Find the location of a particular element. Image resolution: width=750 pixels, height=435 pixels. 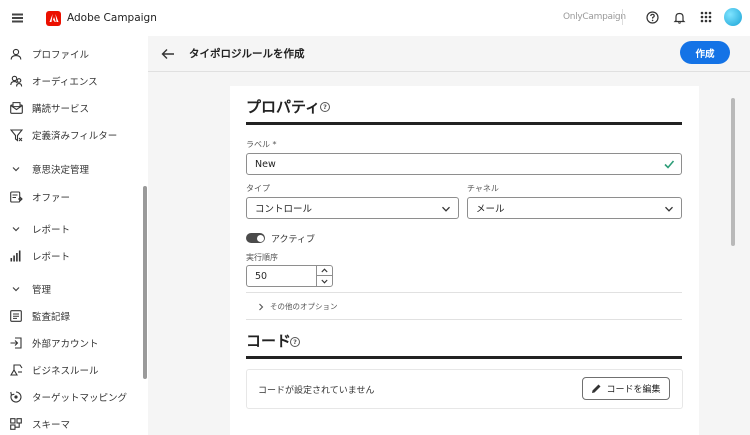

sidebar-section-administration: 管理 is located at coordinates (70, 289).